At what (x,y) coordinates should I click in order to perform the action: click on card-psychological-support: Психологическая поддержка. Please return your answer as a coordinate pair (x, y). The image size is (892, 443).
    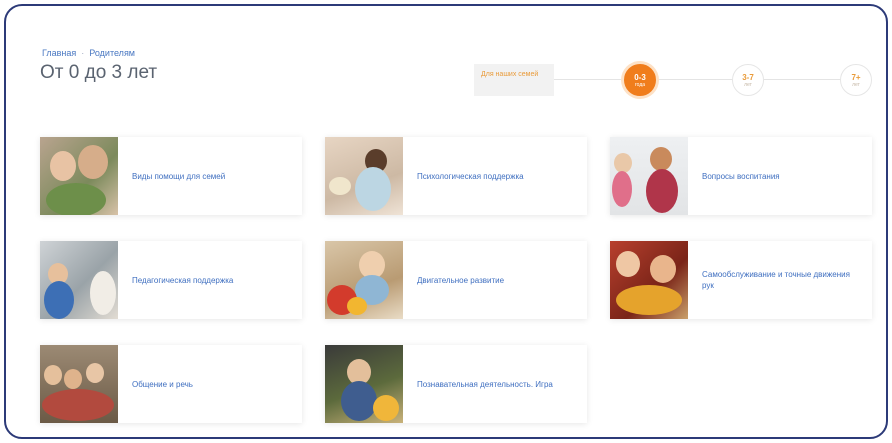
    Looking at the image, I should click on (456, 176).